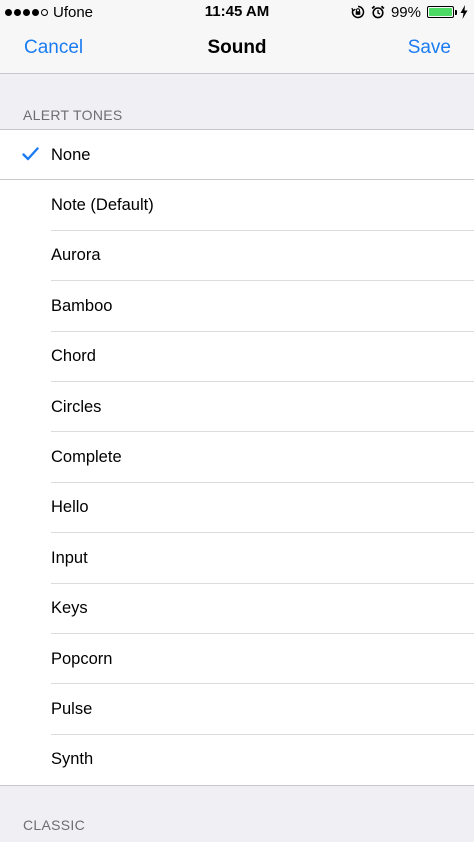 This screenshot has width=474, height=842. I want to click on section-header-classic: CLASSIC, so click(54, 825).